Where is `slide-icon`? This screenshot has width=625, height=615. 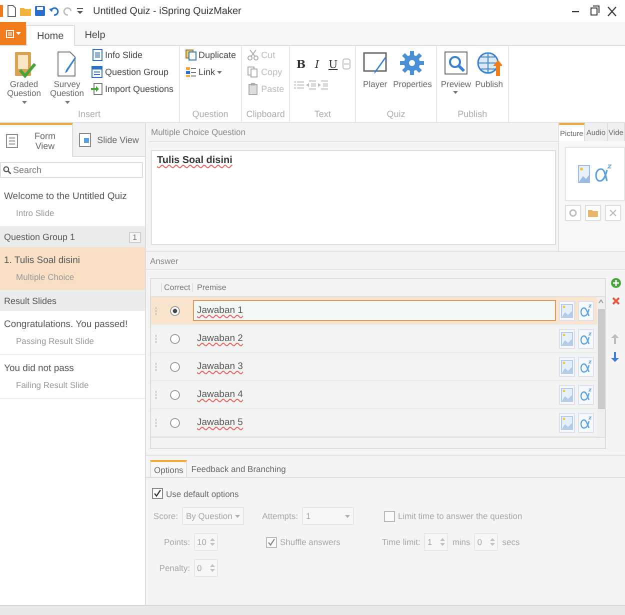
slide-icon is located at coordinates (85, 139).